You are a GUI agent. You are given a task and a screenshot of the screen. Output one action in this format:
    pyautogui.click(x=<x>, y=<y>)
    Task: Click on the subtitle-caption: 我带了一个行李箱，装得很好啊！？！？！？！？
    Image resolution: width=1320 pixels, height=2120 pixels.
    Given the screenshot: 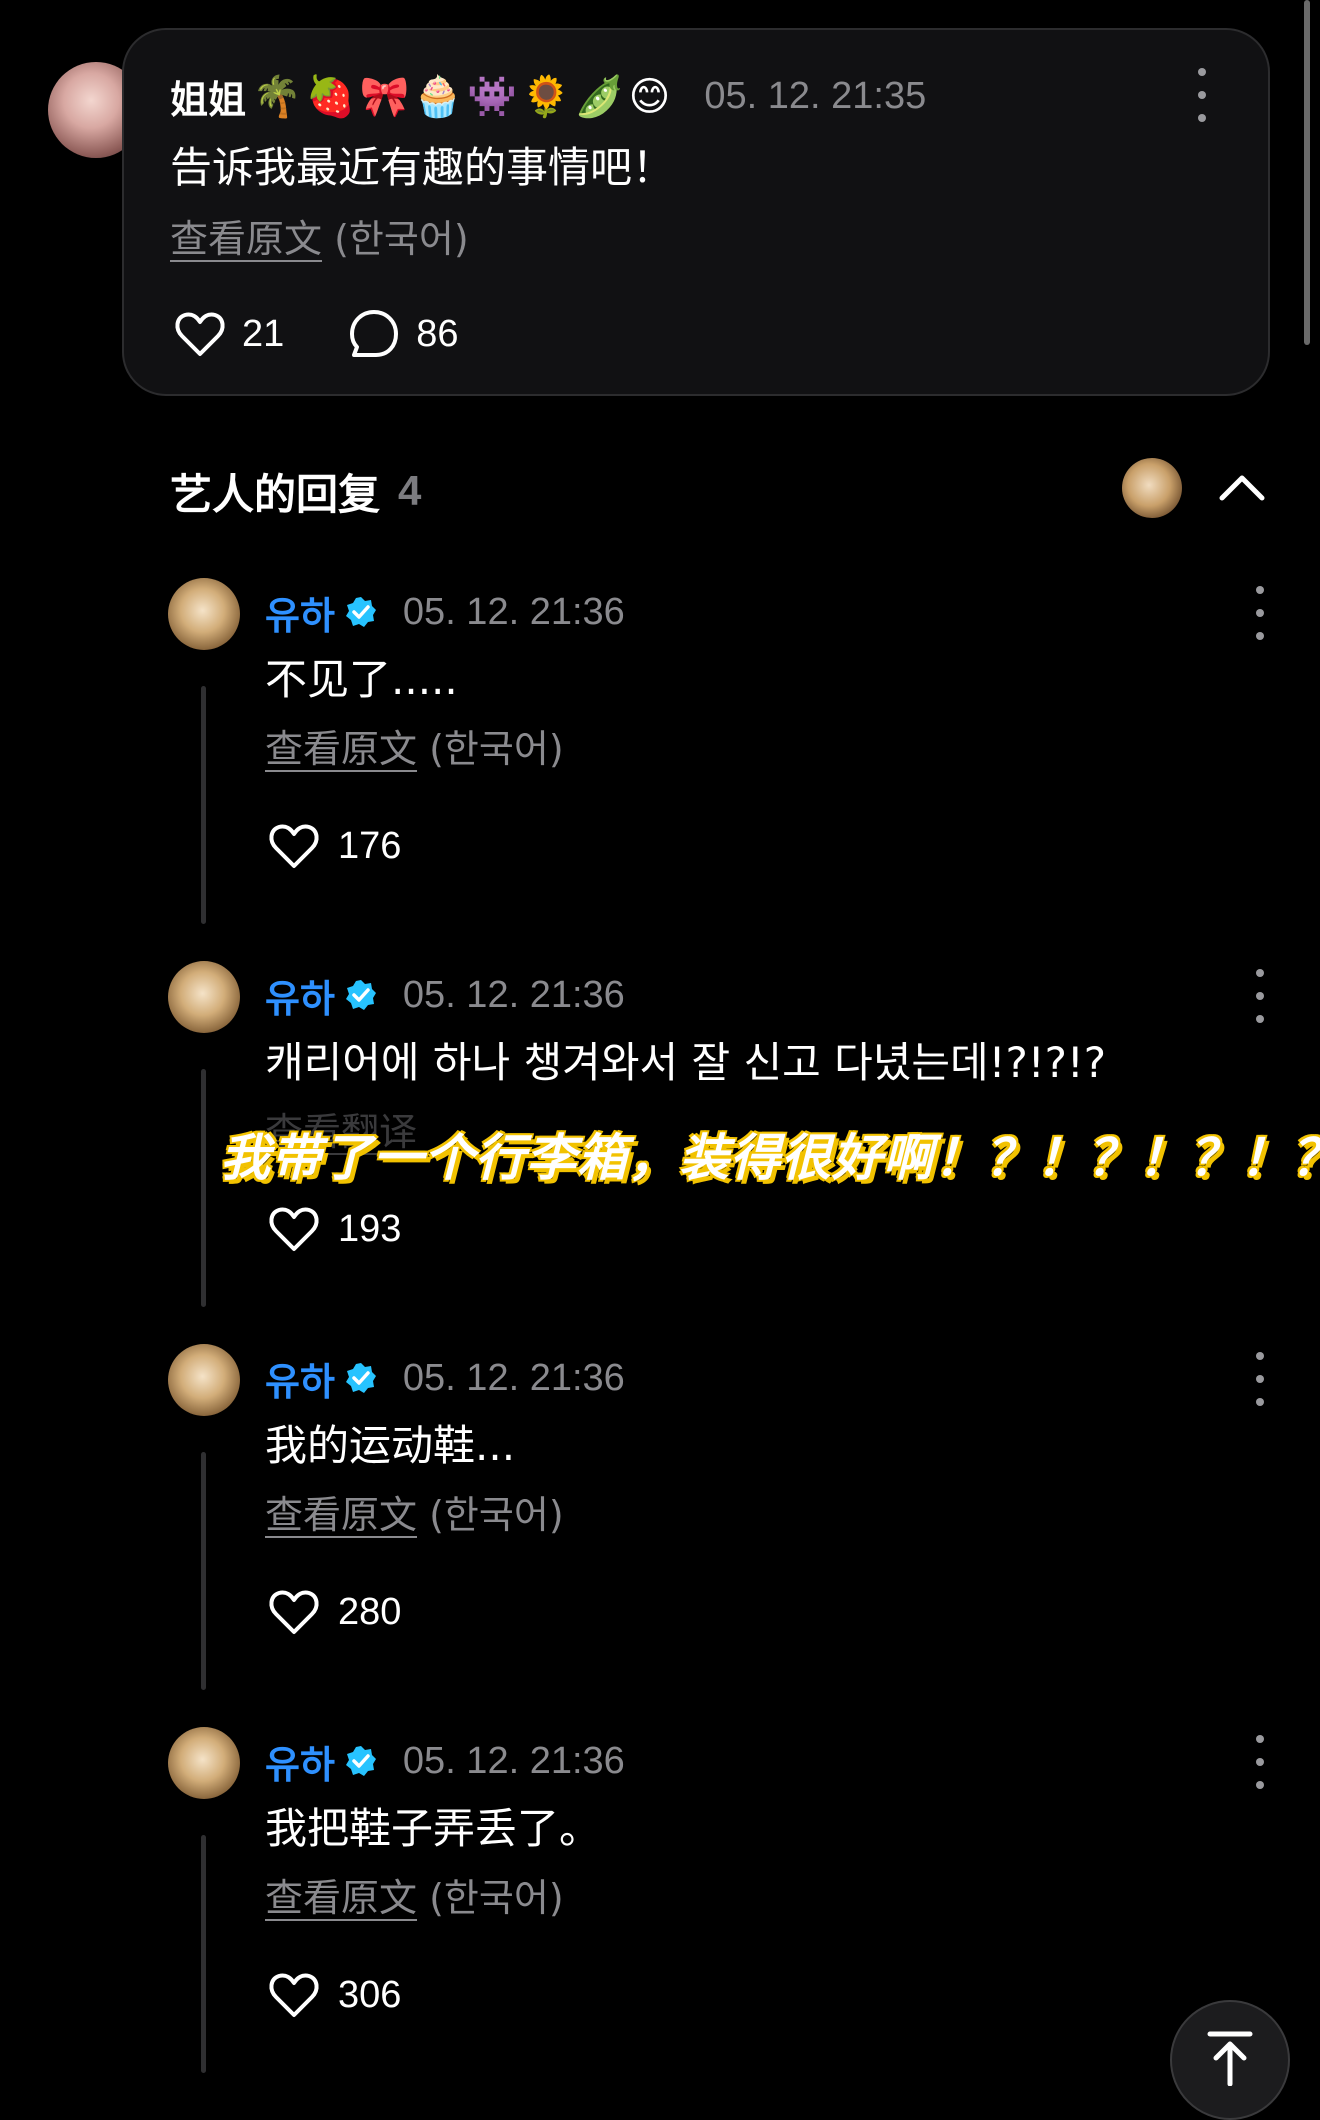 What is the action you would take?
    pyautogui.click(x=769, y=1158)
    